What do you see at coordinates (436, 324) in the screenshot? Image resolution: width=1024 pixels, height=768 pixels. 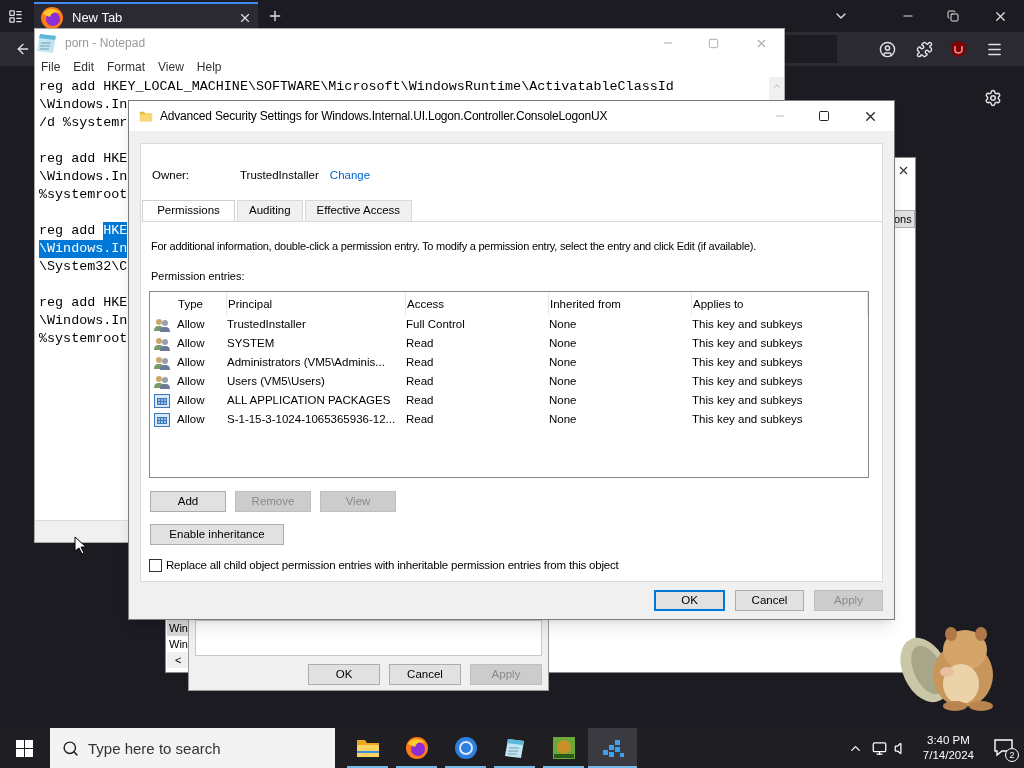 I see `table-cell-text: Full Control` at bounding box center [436, 324].